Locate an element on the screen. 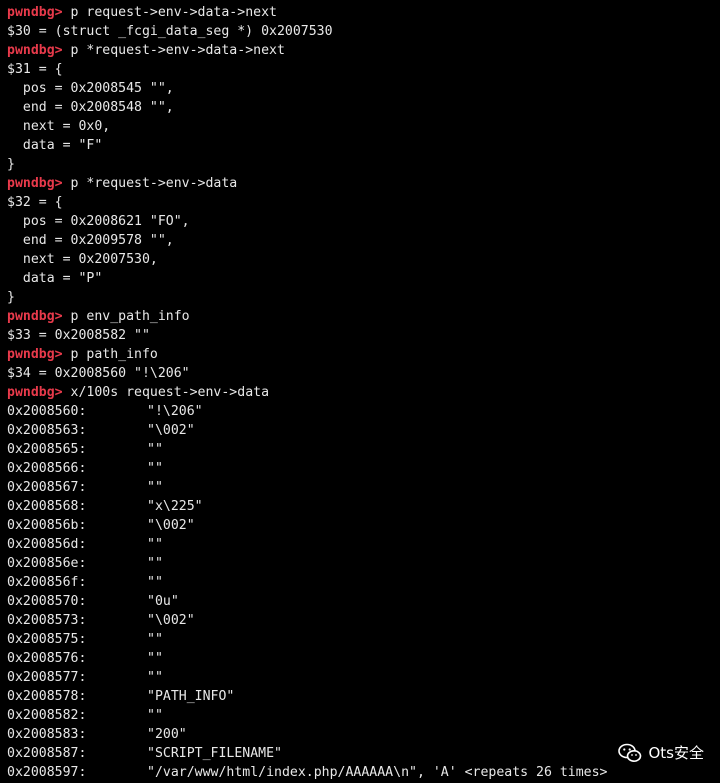  output-text: $31 = { is located at coordinates (35, 69).